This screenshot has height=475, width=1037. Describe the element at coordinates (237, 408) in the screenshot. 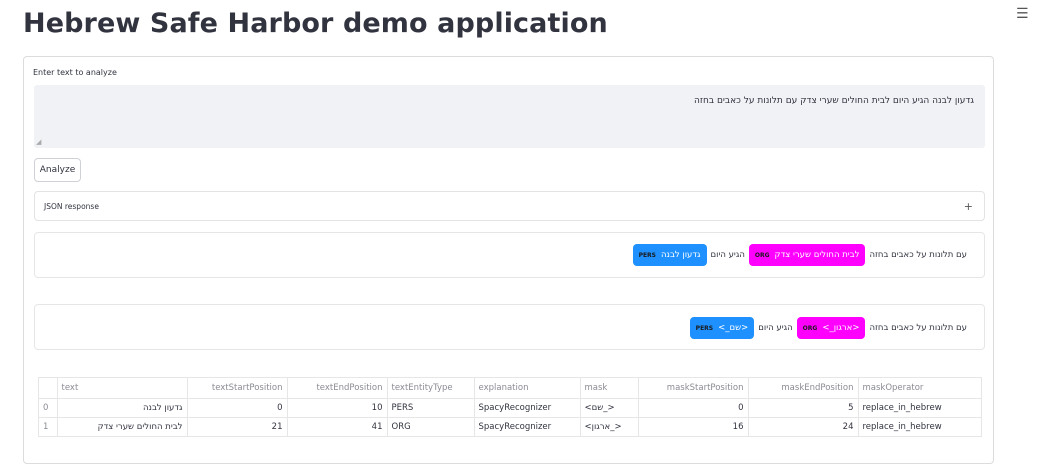

I see `cell-textstartposition: 0` at that location.